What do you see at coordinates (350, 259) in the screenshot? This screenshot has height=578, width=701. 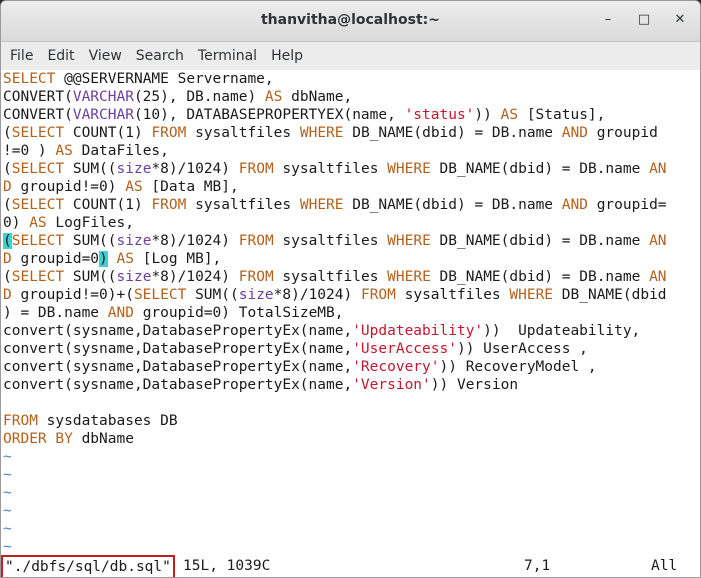 I see `code-line: D groupid=0) AS [Log MB],` at bounding box center [350, 259].